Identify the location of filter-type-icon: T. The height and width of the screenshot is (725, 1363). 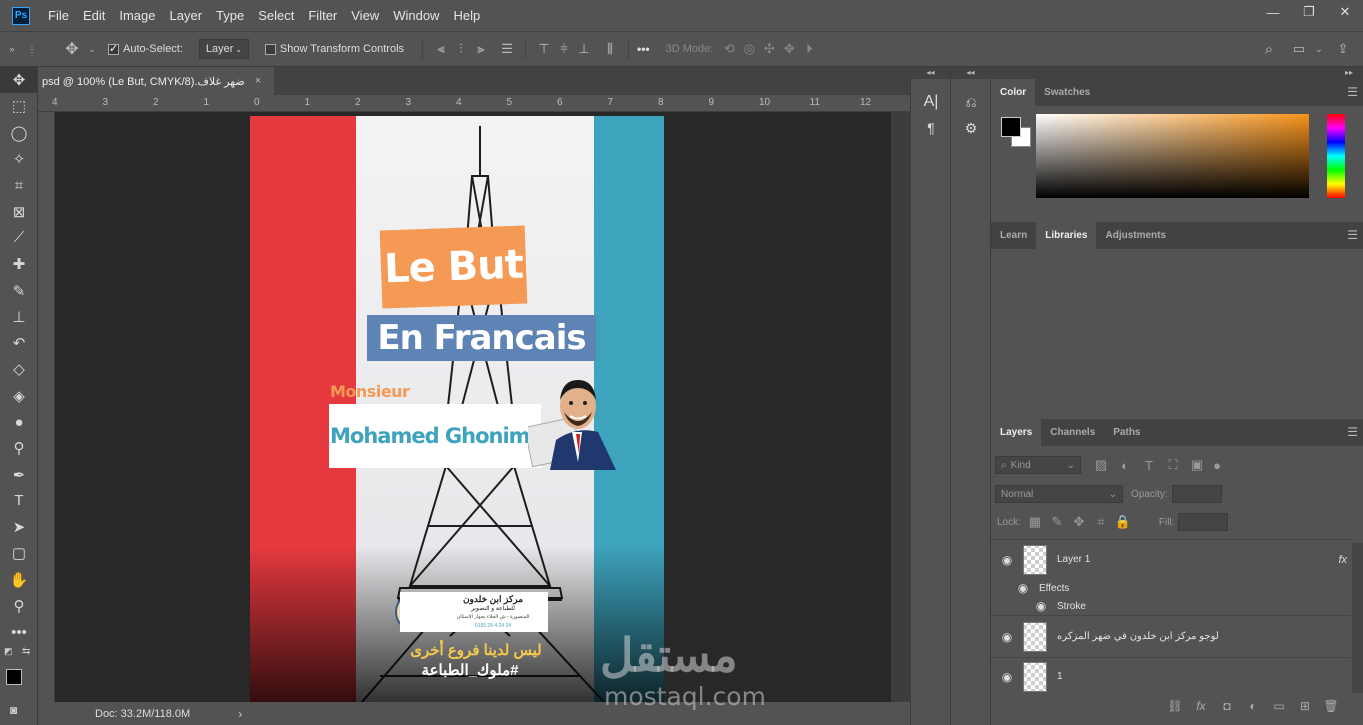
(1149, 465).